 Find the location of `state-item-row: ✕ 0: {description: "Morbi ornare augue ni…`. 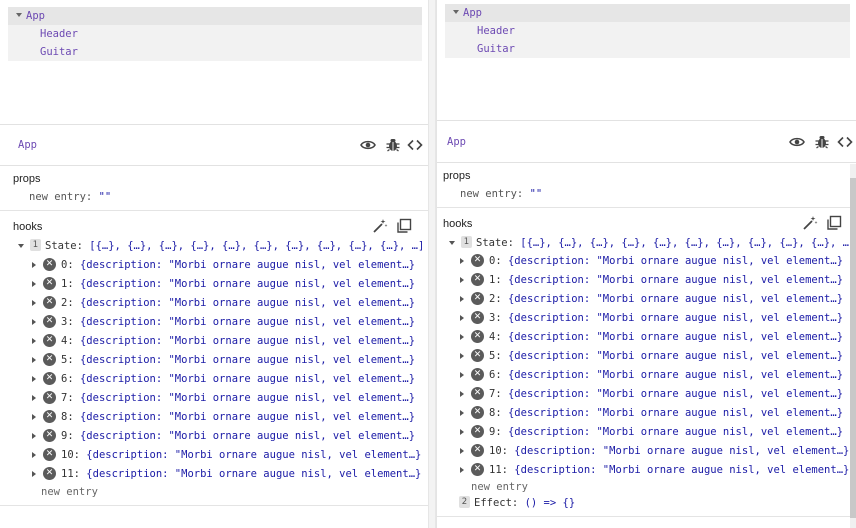

state-item-row: ✕ 0: {description: "Morbi ornare augue ni… is located at coordinates (651, 261).